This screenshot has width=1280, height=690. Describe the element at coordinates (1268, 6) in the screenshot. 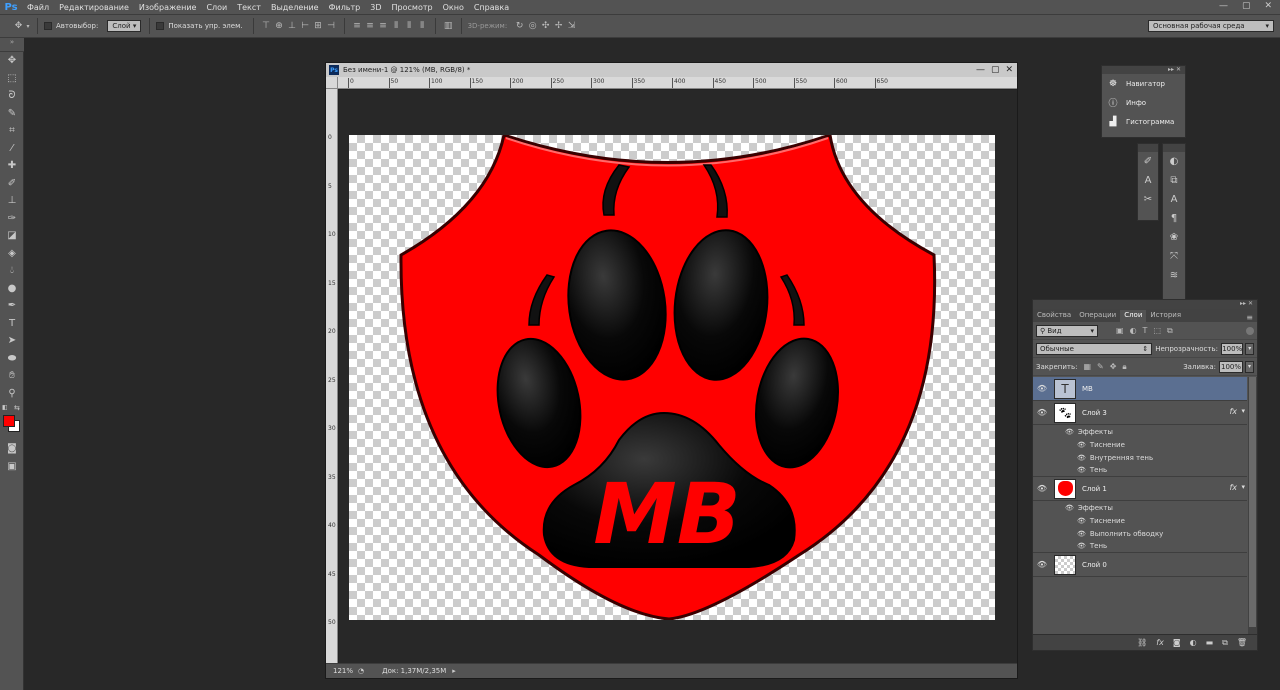

I see `close-icon: ✕` at that location.